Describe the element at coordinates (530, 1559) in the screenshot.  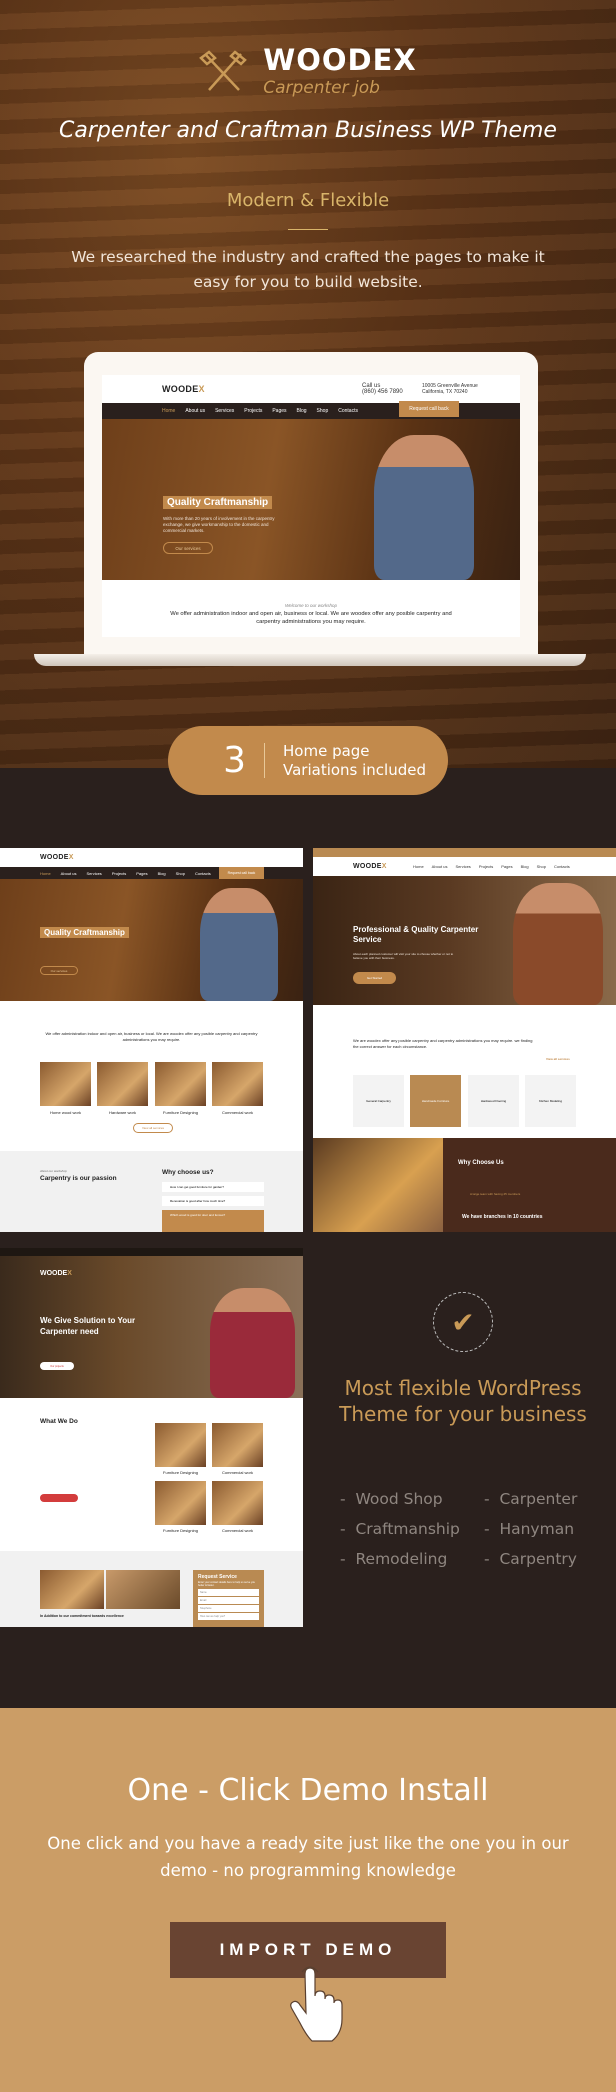
I see `feature-item: - Carpentry` at that location.